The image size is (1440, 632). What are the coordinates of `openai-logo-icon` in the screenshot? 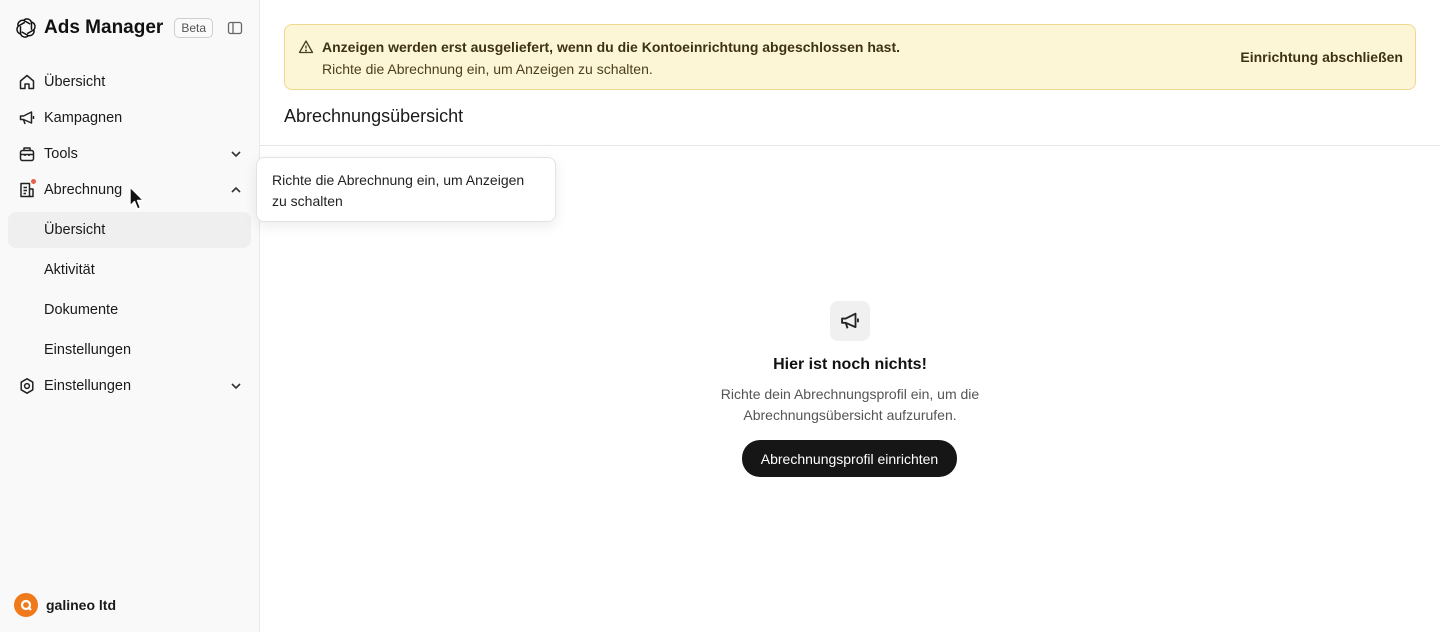 It's located at (26, 28).